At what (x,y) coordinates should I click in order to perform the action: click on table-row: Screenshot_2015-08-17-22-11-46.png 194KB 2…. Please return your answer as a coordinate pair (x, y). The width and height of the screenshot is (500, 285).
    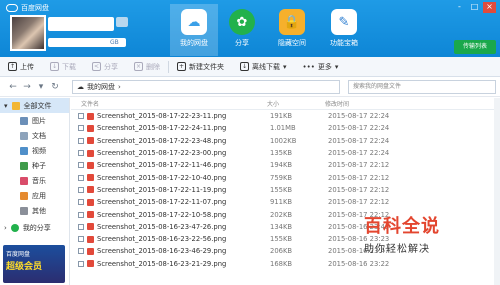
    Looking at the image, I should click on (285, 165).